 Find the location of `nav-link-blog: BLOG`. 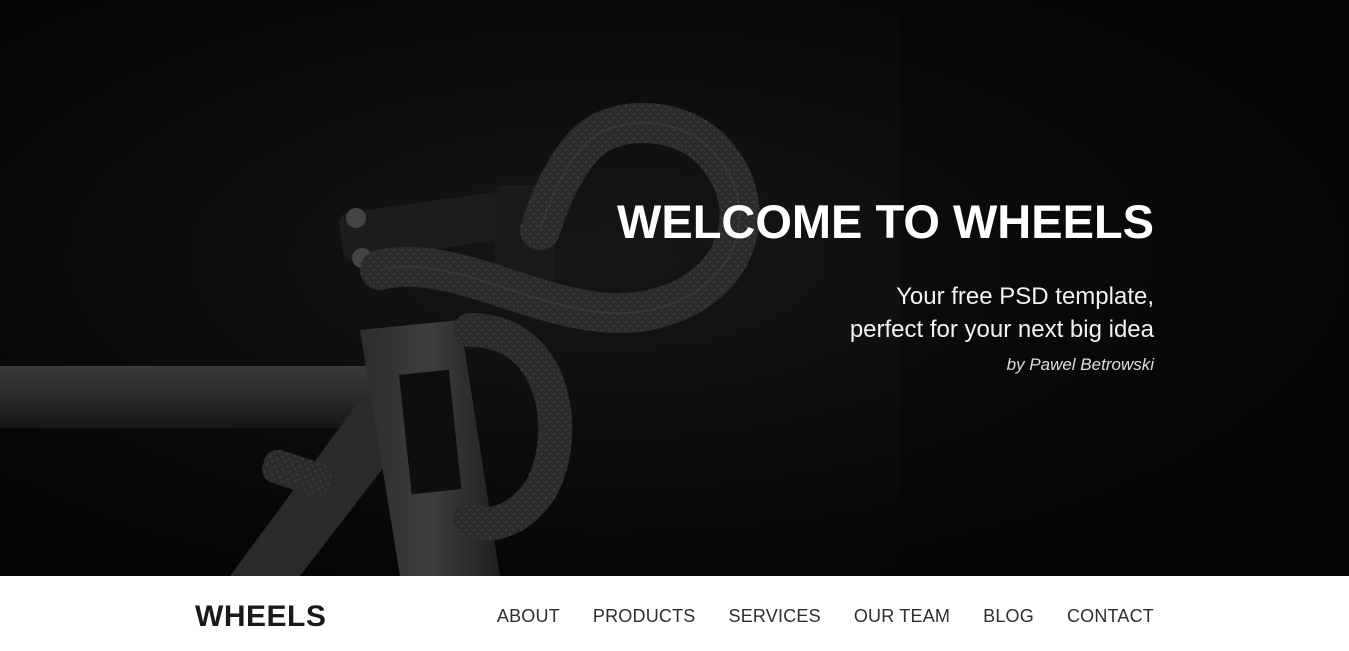

nav-link-blog: BLOG is located at coordinates (1008, 616).